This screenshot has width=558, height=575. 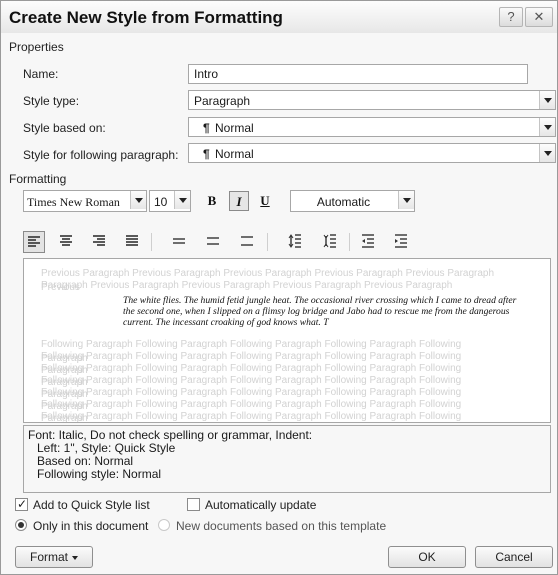 I want to click on single-spacing-icon, so click(x=179, y=241).